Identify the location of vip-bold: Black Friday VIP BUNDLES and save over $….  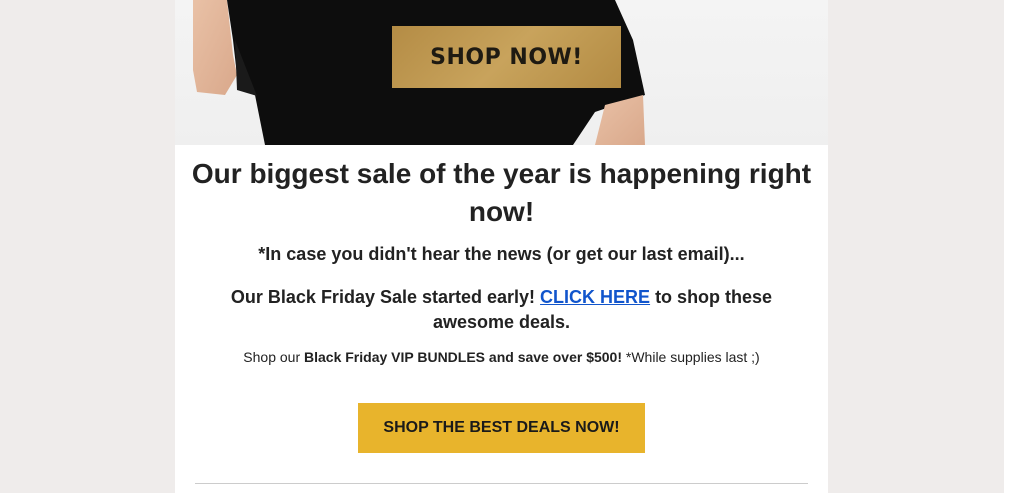
(463, 357).